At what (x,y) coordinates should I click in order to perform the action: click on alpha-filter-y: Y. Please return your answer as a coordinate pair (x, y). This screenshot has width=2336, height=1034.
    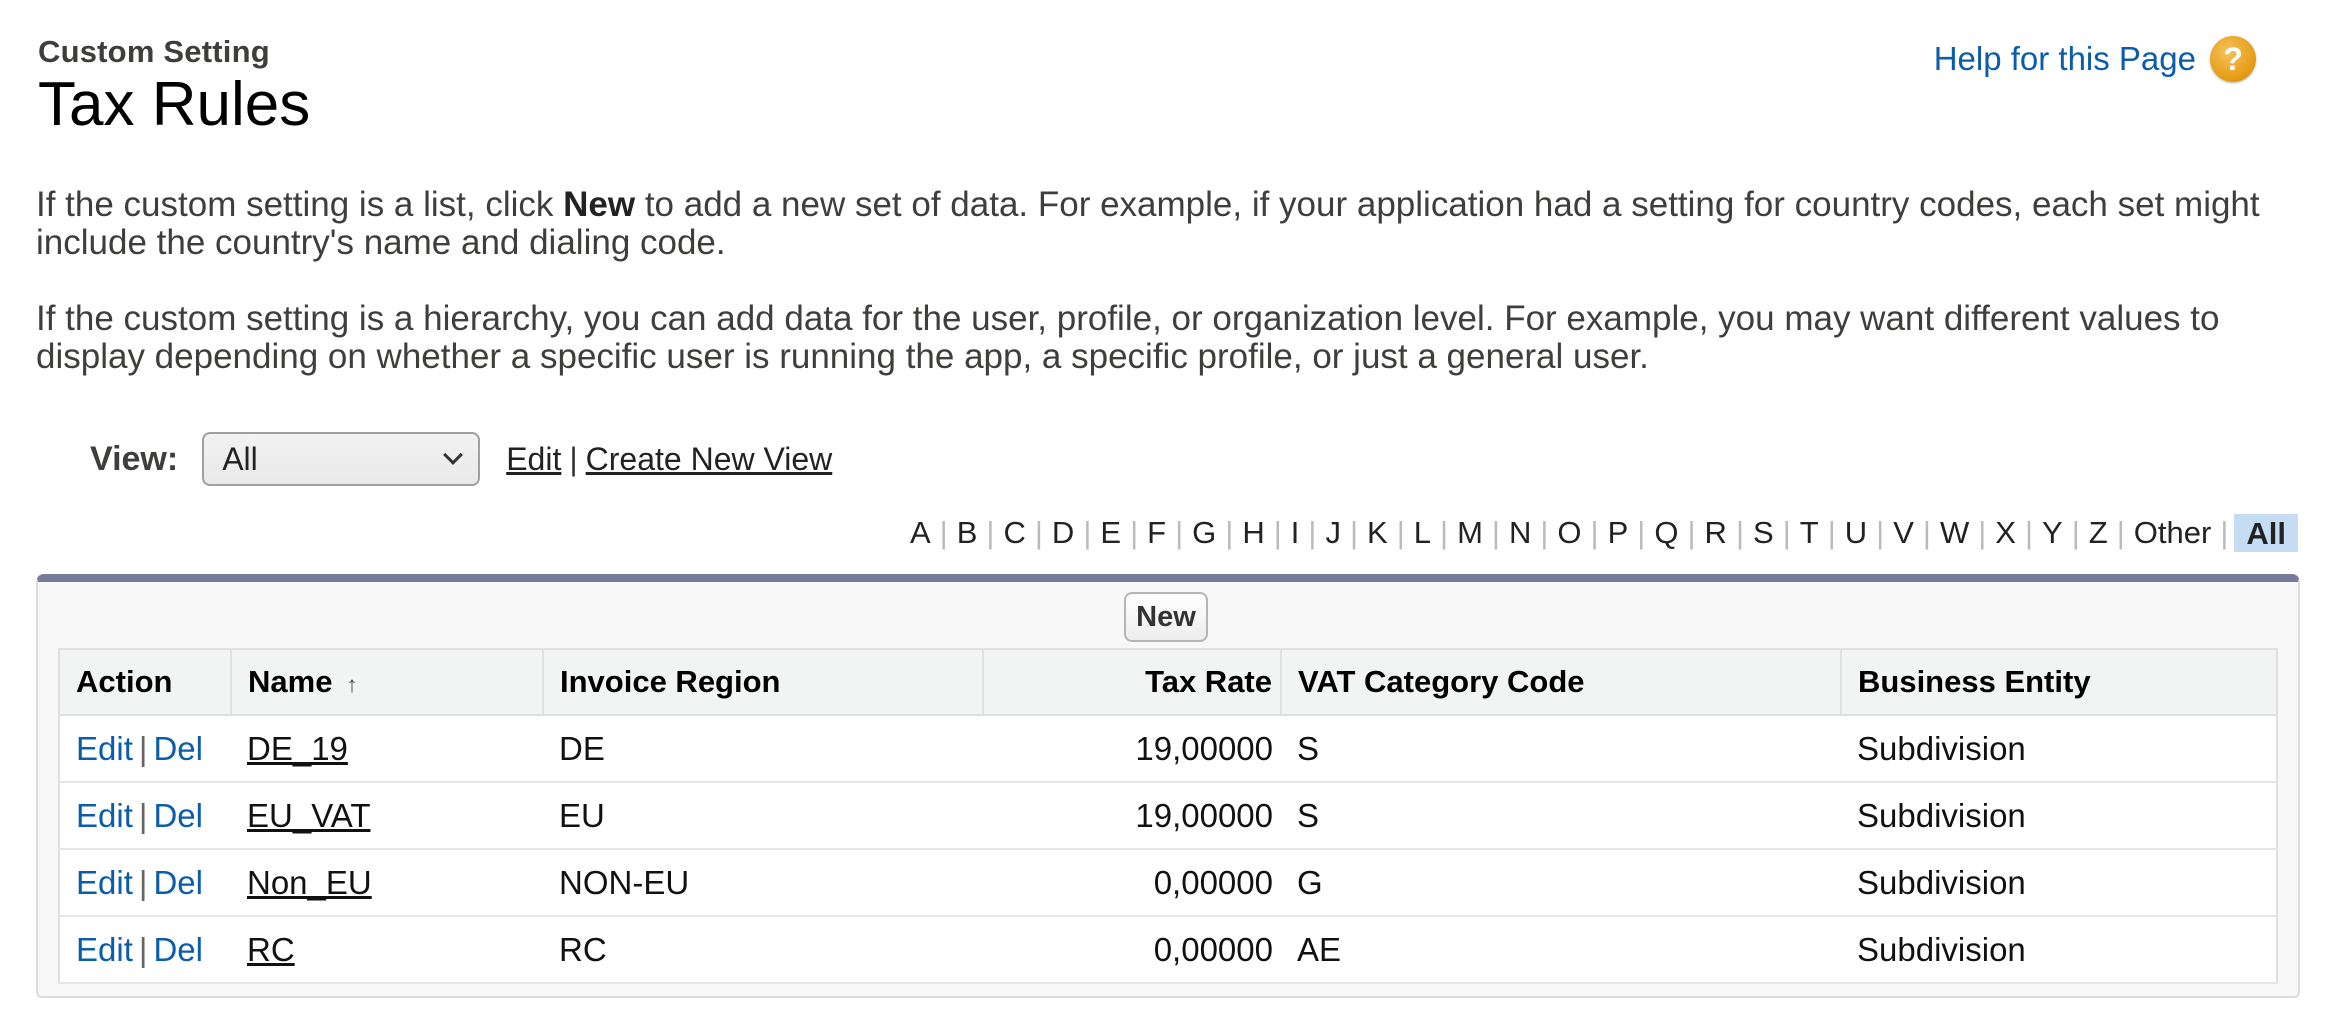
    Looking at the image, I should click on (2052, 533).